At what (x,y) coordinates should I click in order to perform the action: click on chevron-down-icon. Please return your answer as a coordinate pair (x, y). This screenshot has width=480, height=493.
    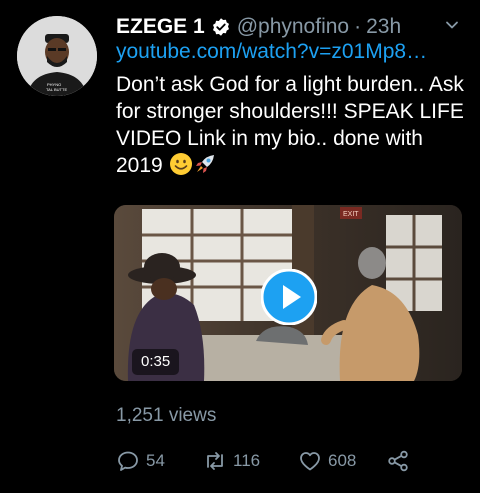
    Looking at the image, I should click on (452, 25).